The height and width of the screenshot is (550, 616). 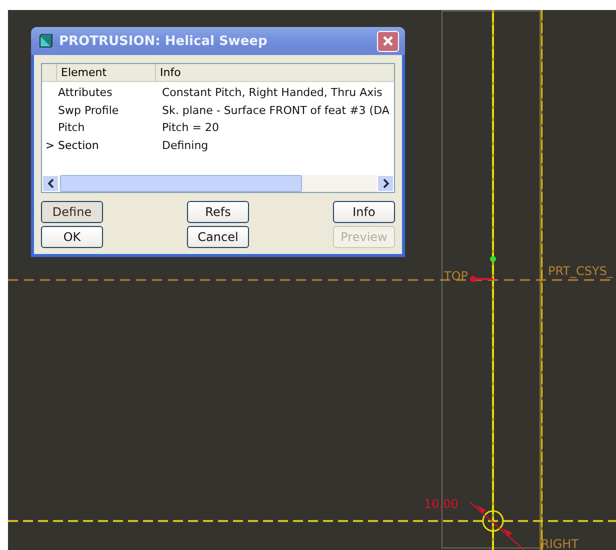 What do you see at coordinates (46, 41) in the screenshot?
I see `cube-icon` at bounding box center [46, 41].